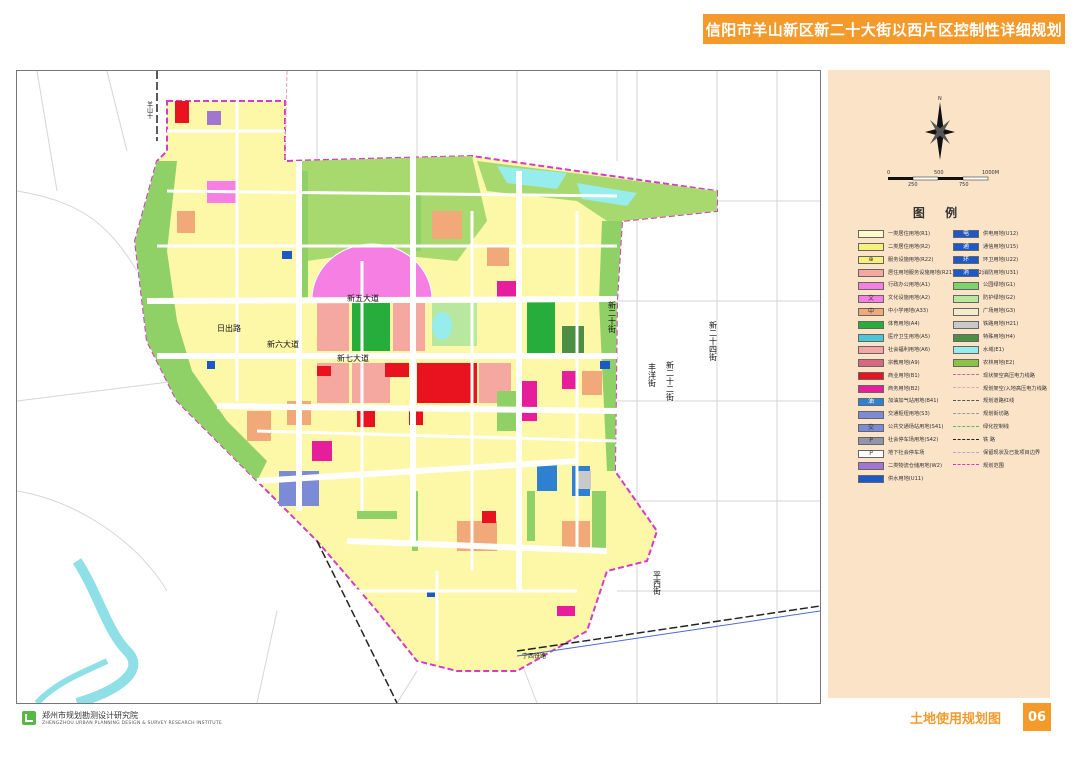  What do you see at coordinates (1000, 298) in the screenshot?
I see `legend-item: 防护绿地(G2)` at bounding box center [1000, 298].